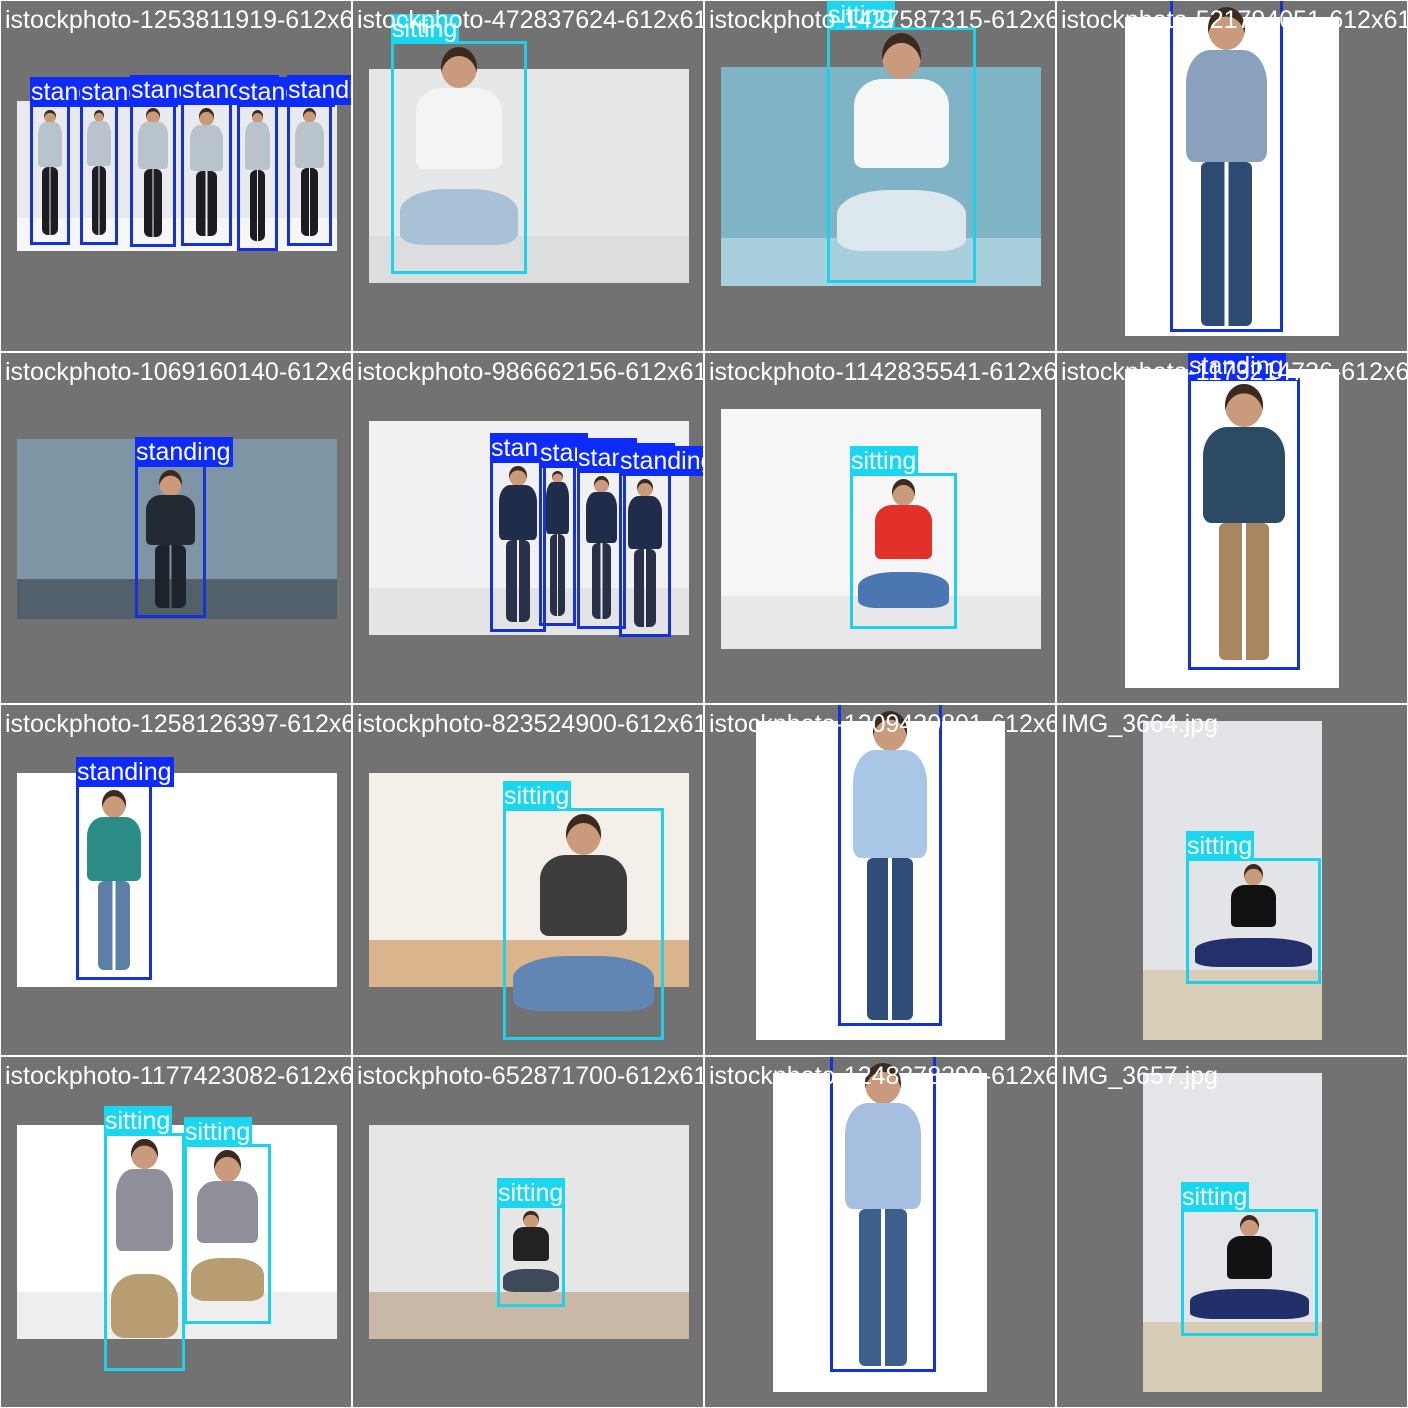 The image size is (1408, 1408). What do you see at coordinates (178, 20) in the screenshot?
I see `tile-filename: istockphoto-1253811919-612x612.jpg` at bounding box center [178, 20].